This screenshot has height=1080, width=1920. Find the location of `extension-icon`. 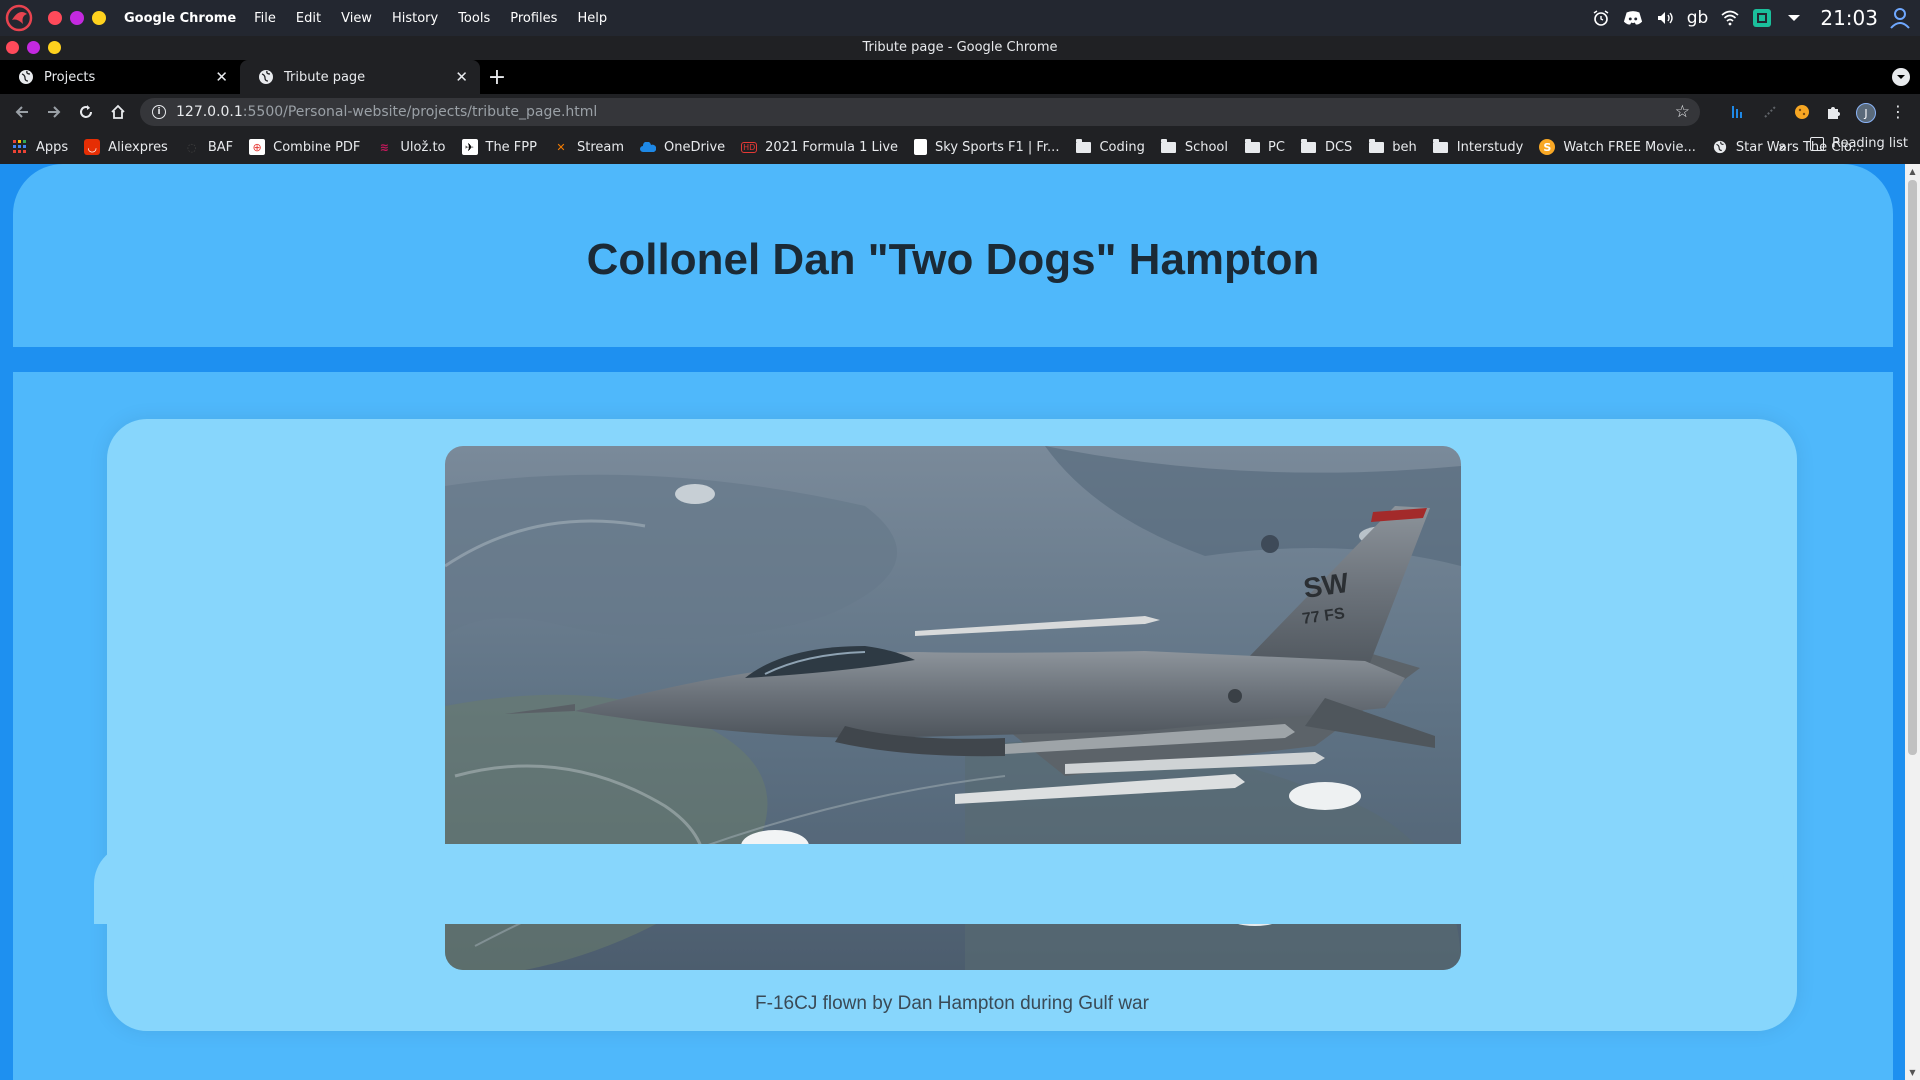

extension-icon is located at coordinates (1738, 112).